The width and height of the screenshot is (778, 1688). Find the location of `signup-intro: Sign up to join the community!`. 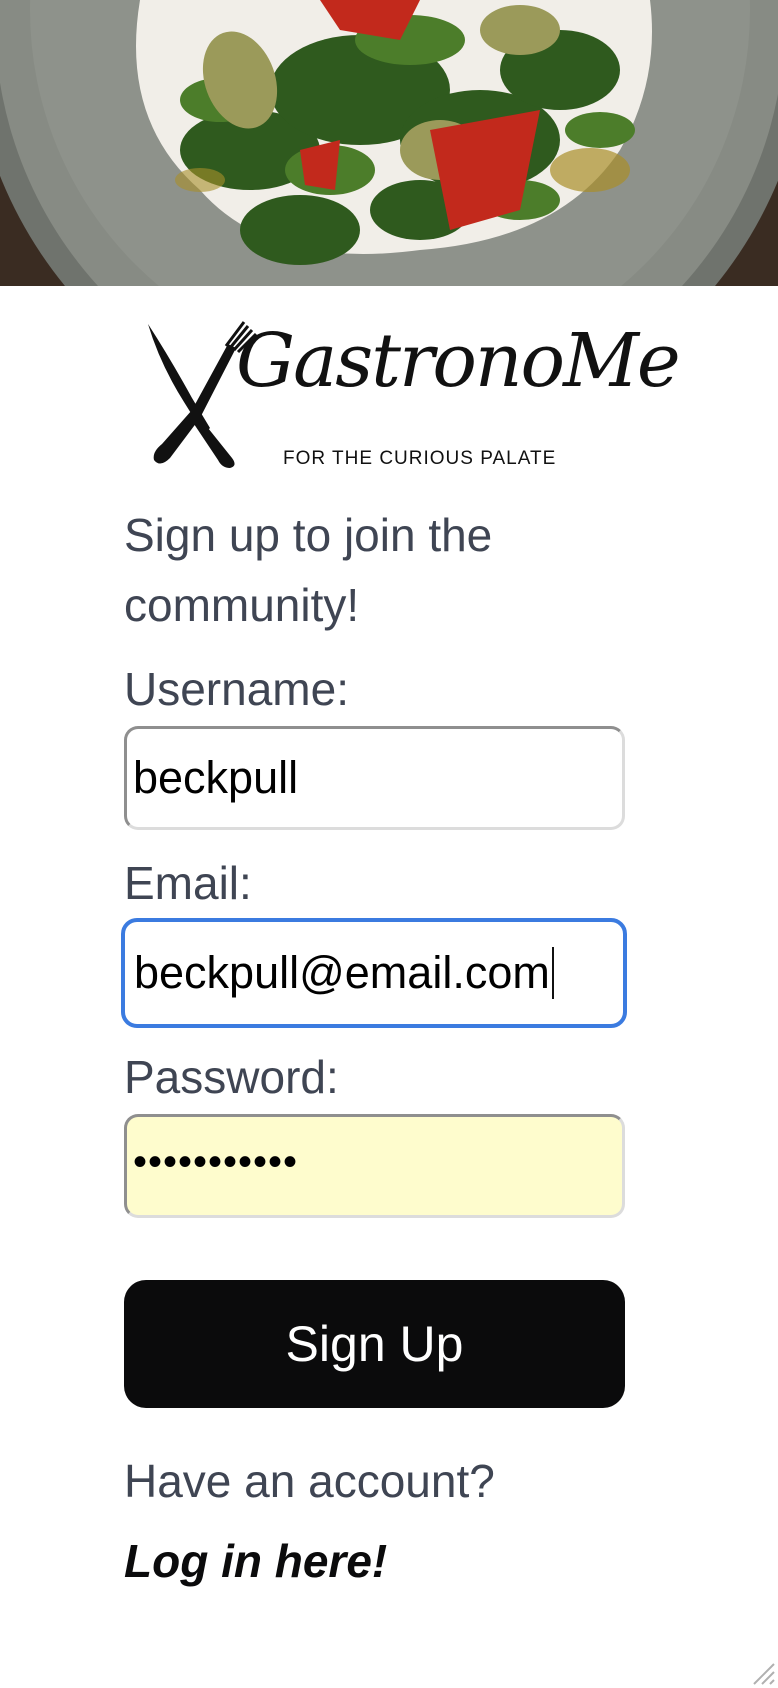

signup-intro: Sign up to join the community! is located at coordinates (308, 570).